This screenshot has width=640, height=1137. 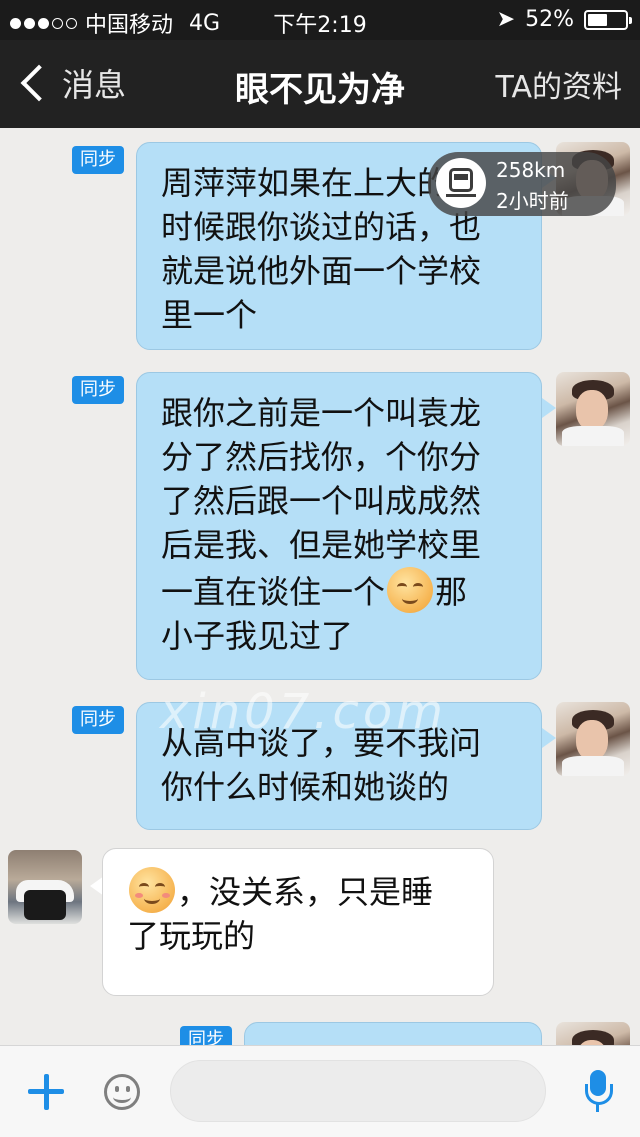 What do you see at coordinates (393, 1033) in the screenshot?
I see `message-bubble-outgoing` at bounding box center [393, 1033].